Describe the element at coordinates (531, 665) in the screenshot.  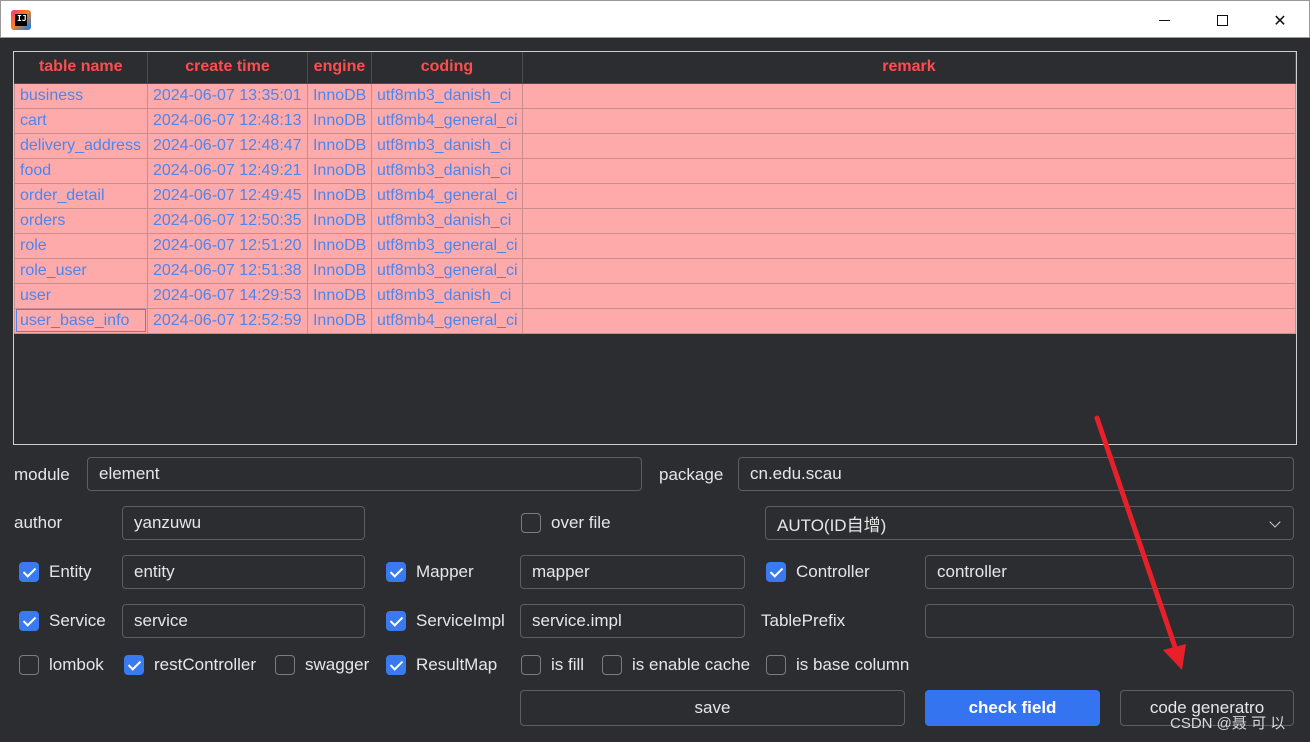
I see `is-fill-checkbox` at that location.